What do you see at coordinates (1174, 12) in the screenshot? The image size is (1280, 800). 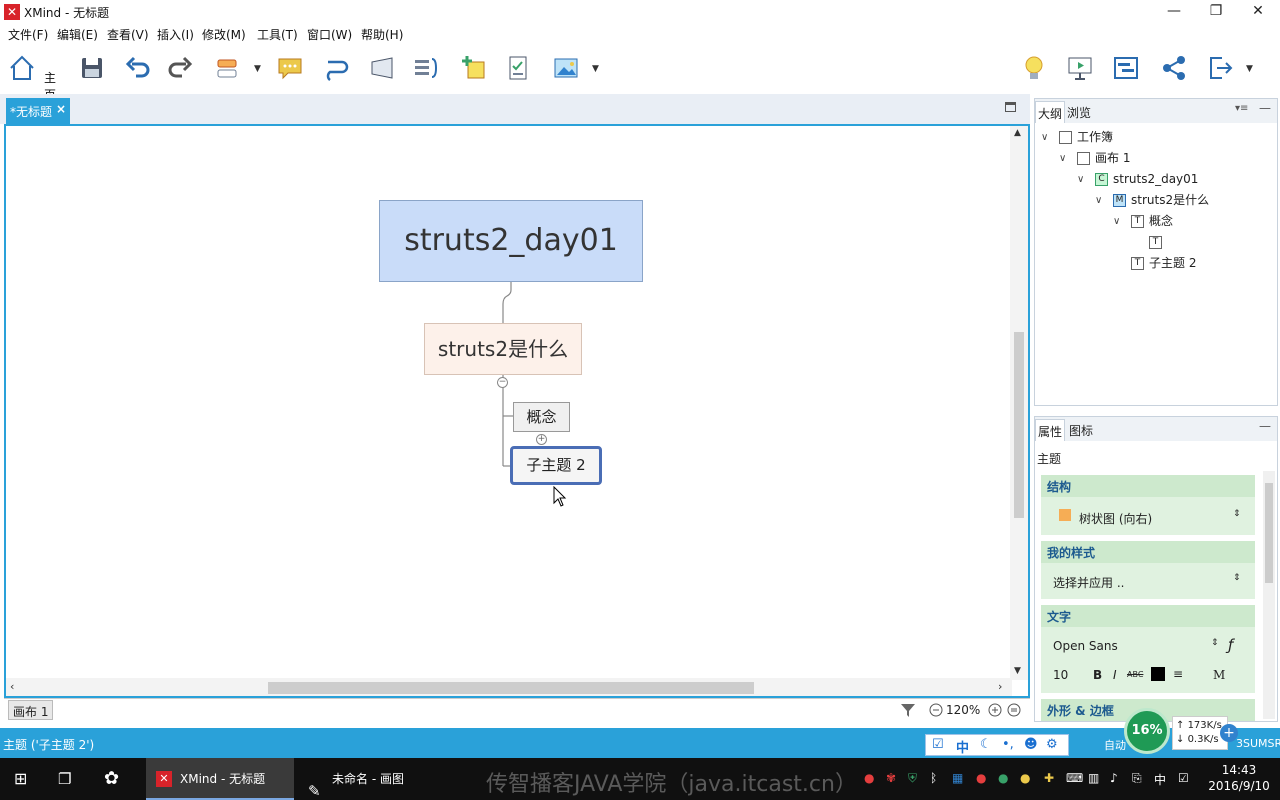 I see `minimize-button: —` at bounding box center [1174, 12].